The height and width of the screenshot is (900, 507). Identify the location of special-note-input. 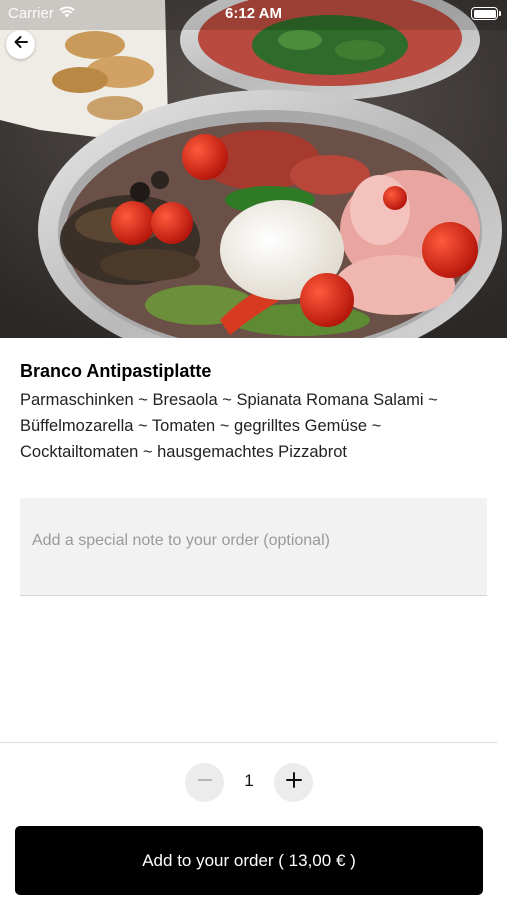
(253, 547).